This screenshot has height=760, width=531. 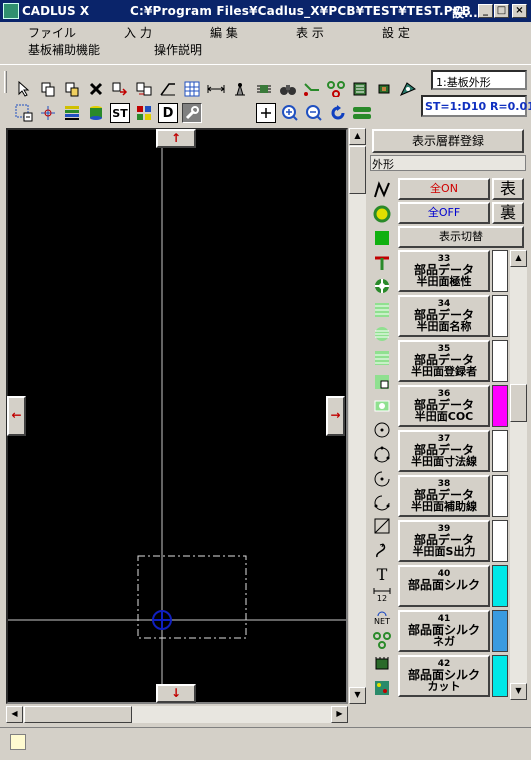 I want to click on layer-select: 1:基板外形, so click(x=479, y=80).